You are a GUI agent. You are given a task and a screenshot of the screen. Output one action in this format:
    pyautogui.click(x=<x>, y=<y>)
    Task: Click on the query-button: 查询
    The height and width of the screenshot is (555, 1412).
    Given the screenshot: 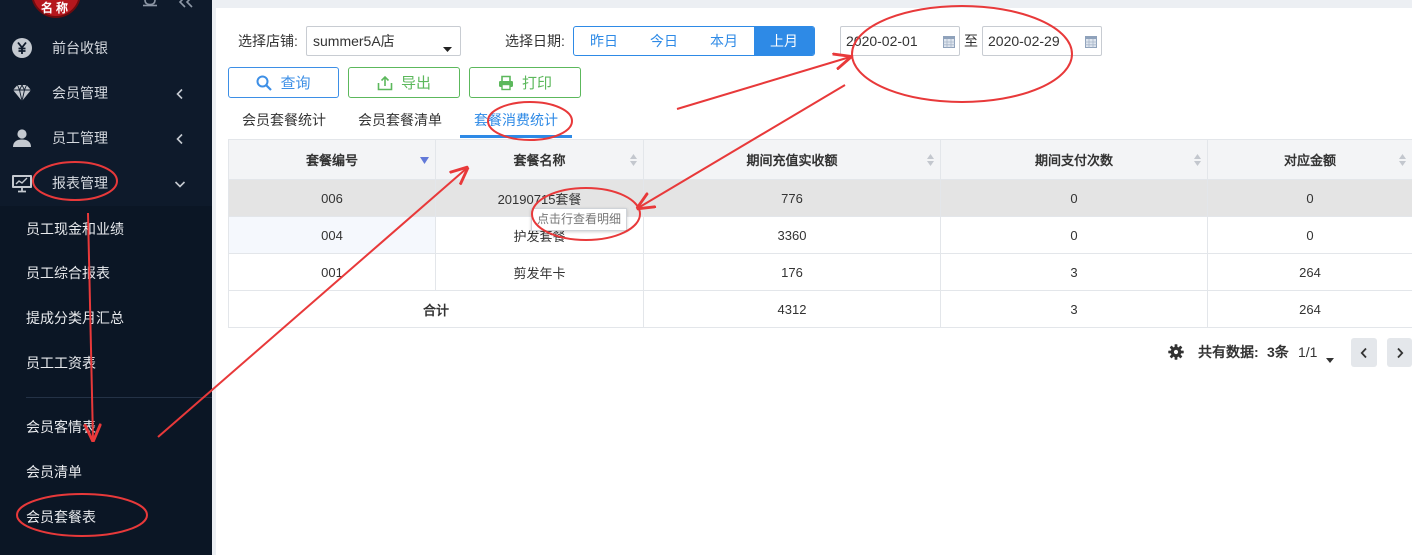 What is the action you would take?
    pyautogui.click(x=283, y=82)
    